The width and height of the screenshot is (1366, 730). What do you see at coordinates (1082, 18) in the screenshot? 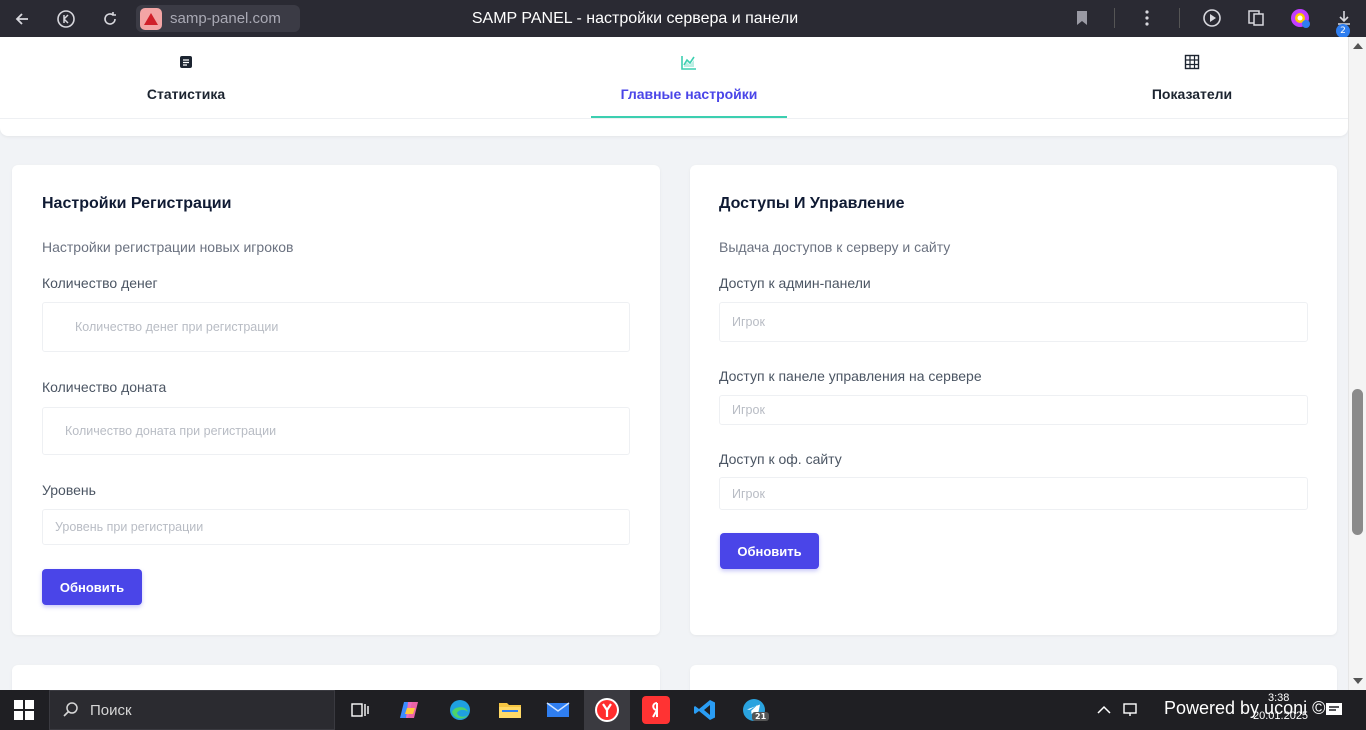
I see `bookmark-icon` at bounding box center [1082, 18].